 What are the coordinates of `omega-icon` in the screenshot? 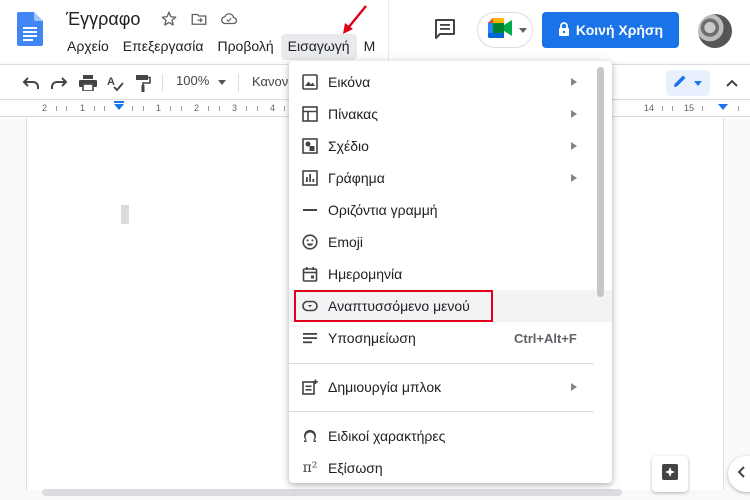 It's located at (310, 436).